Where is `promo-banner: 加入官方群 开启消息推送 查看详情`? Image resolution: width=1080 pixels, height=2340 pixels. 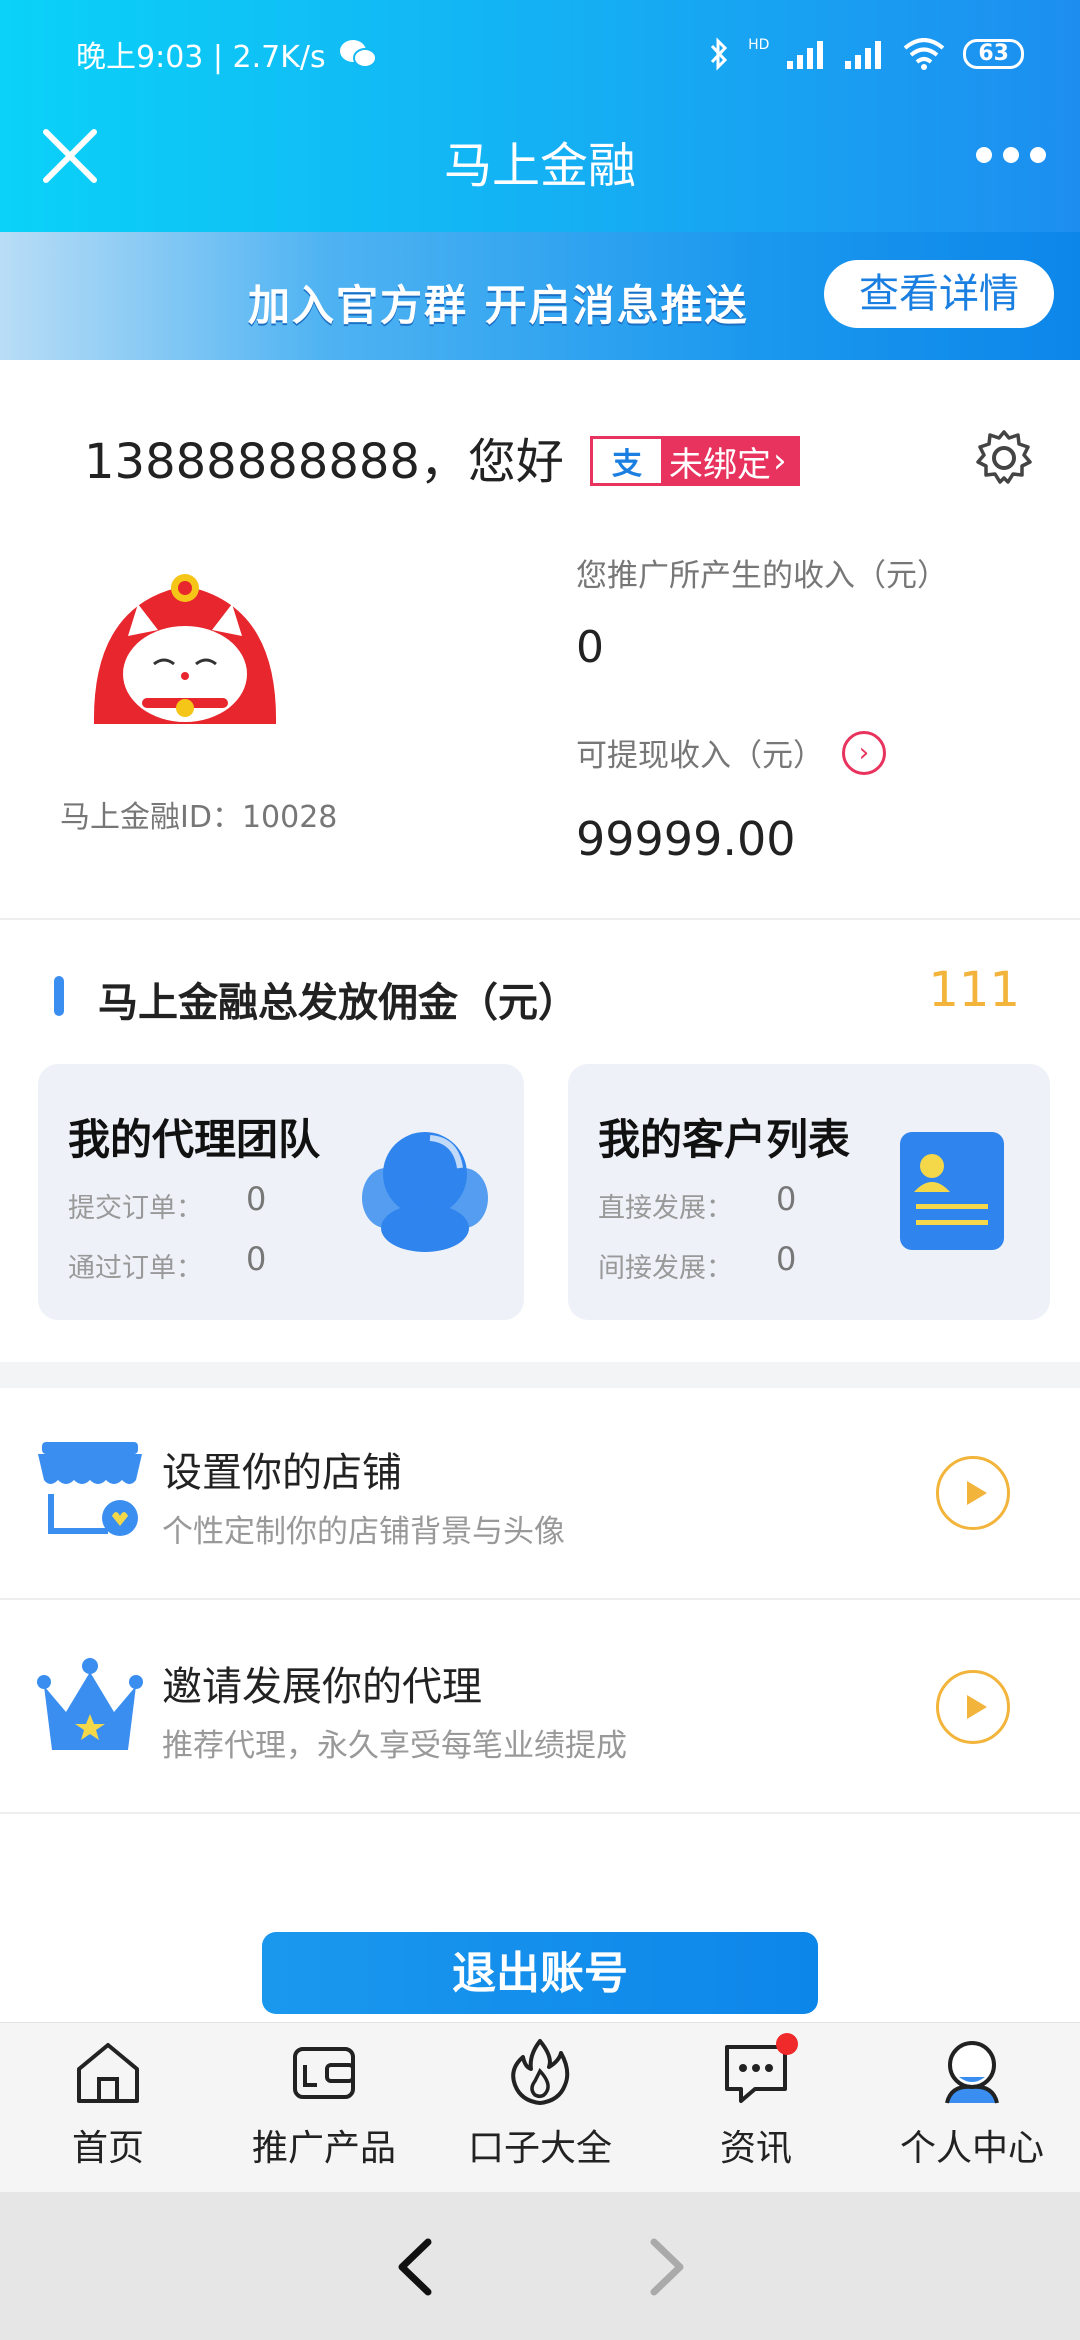 promo-banner: 加入官方群 开启消息推送 查看详情 is located at coordinates (540, 296).